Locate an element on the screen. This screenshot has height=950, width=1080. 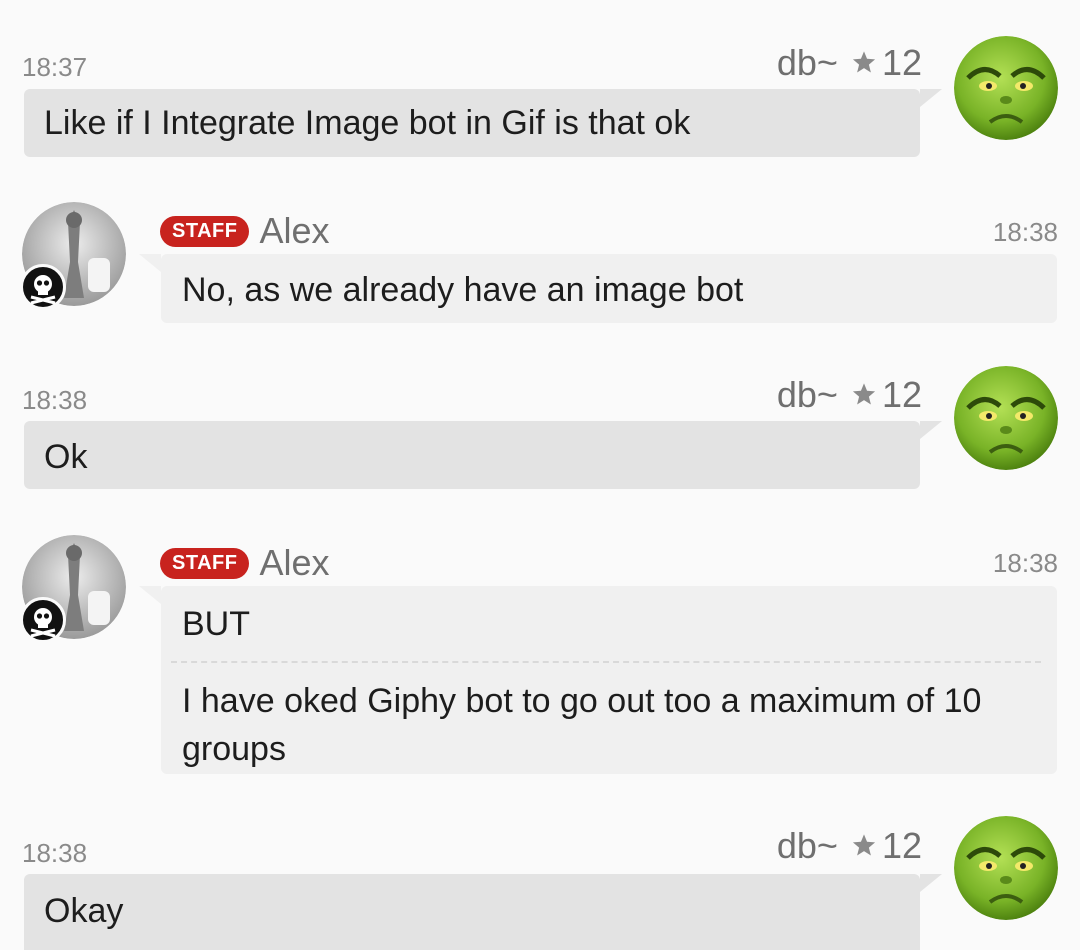
message-time: 18:37 is located at coordinates (55, 67).